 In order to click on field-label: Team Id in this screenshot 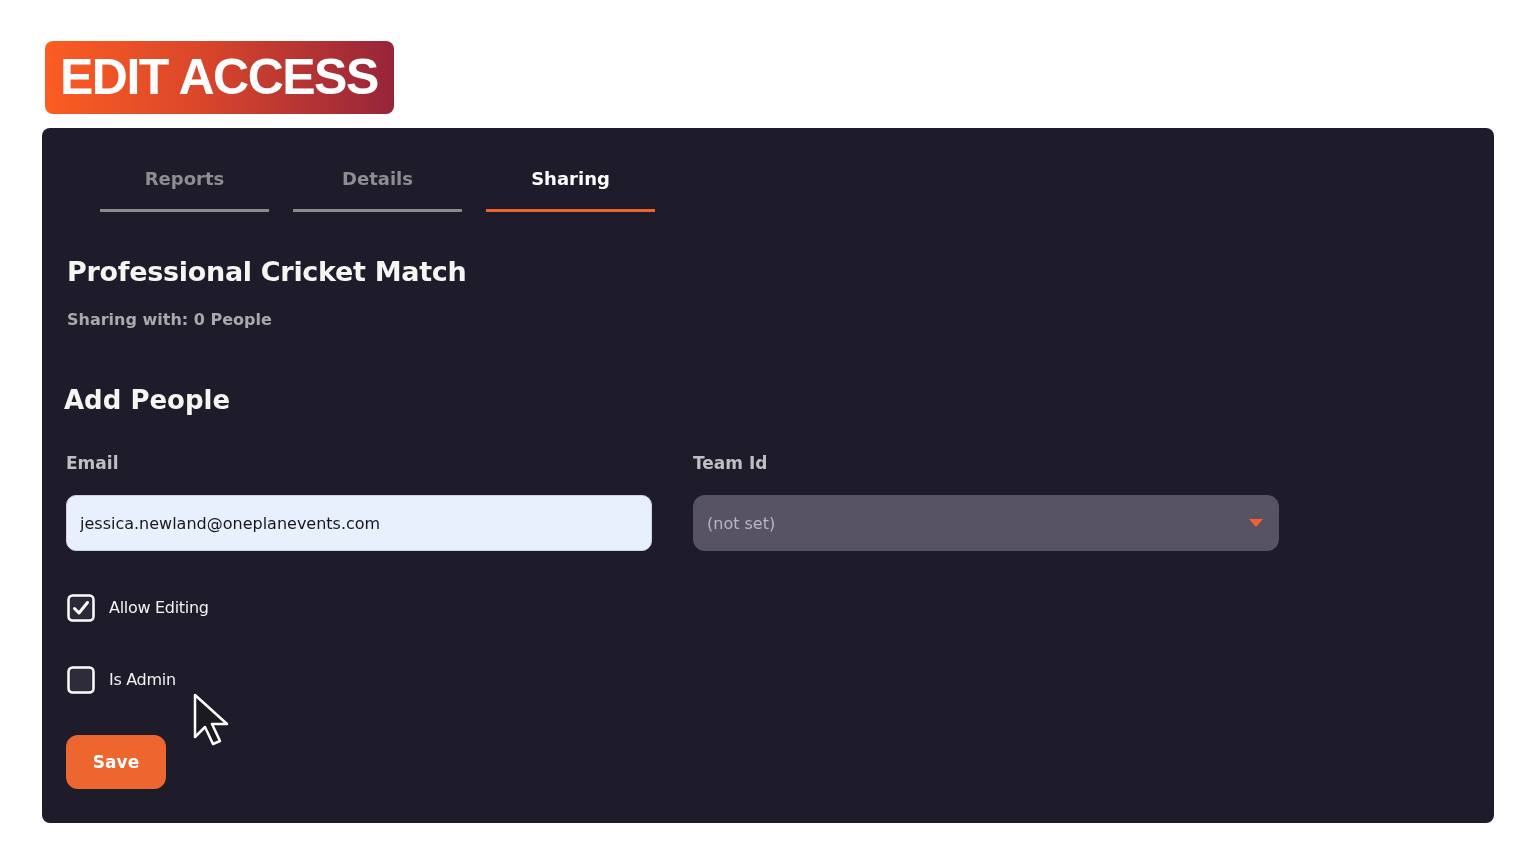, I will do `click(730, 463)`.